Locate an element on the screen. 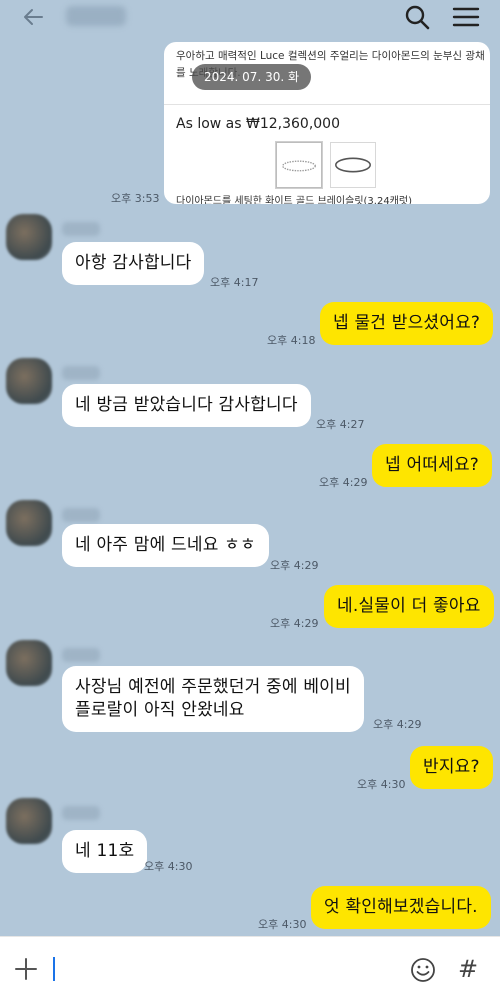 The height and width of the screenshot is (1000, 500). chat-header is located at coordinates (250, 17).